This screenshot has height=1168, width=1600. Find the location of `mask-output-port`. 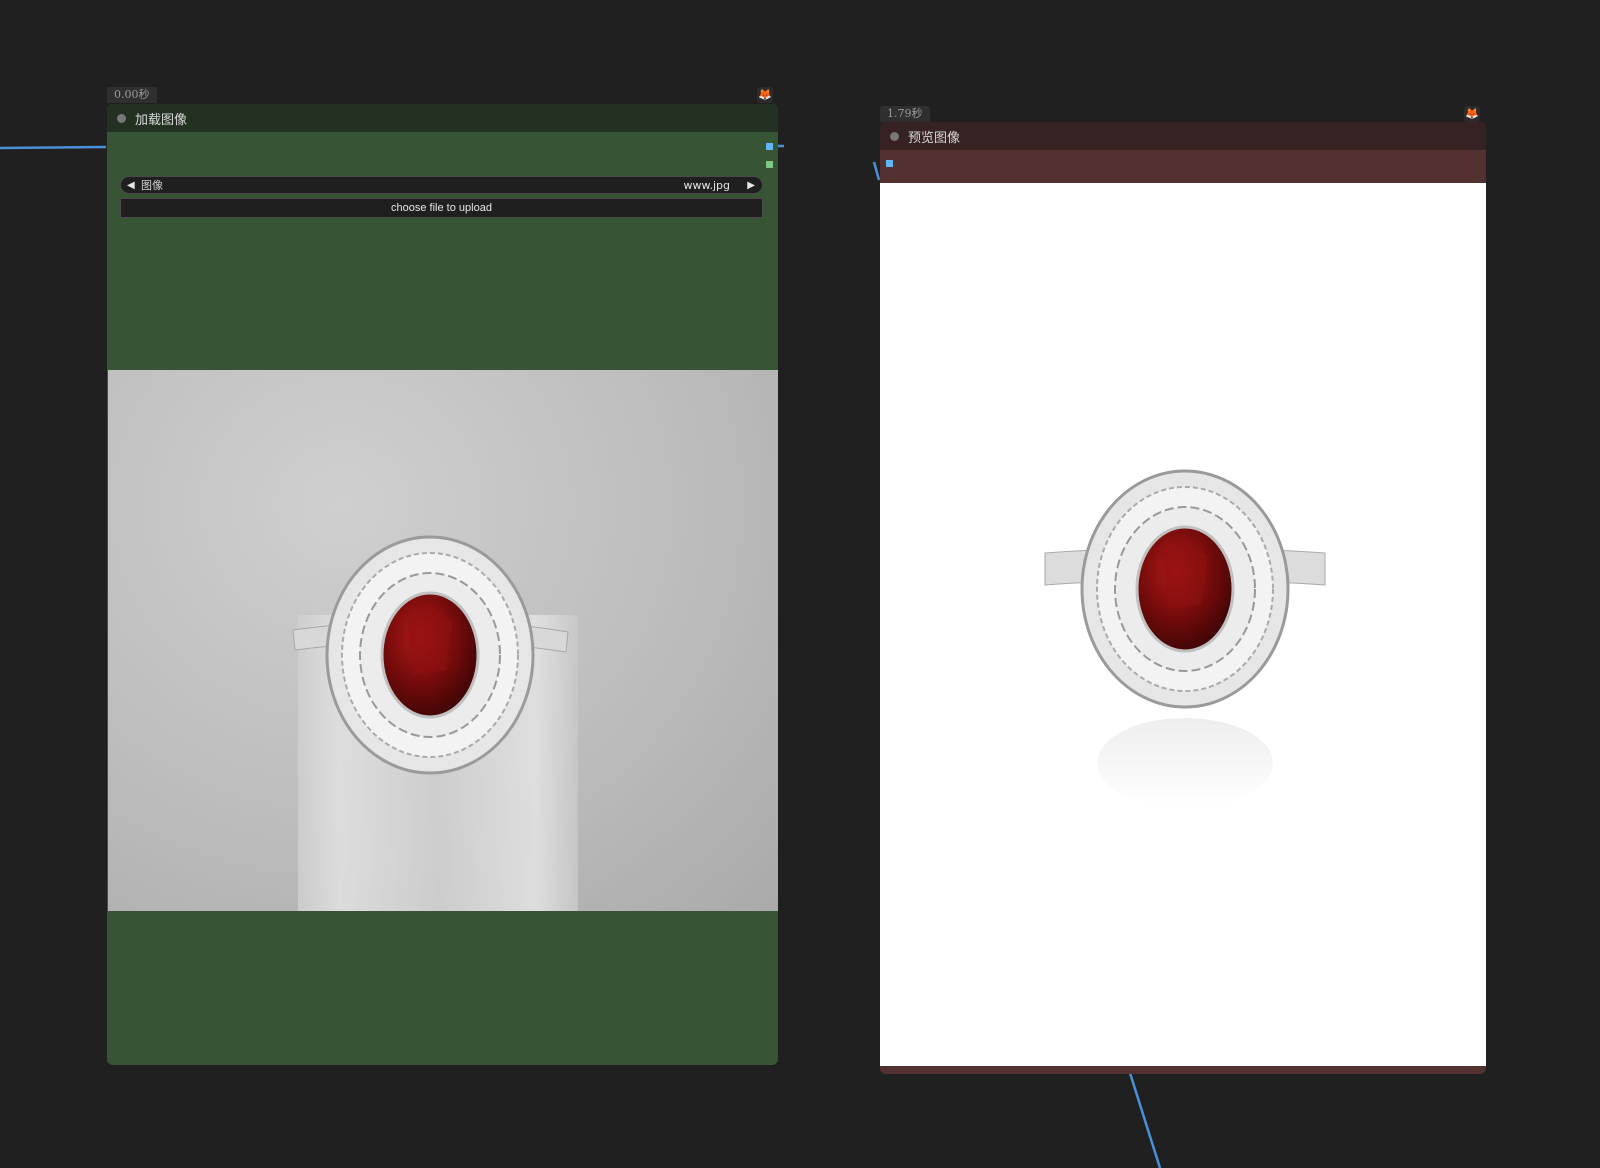

mask-output-port is located at coordinates (769, 164).